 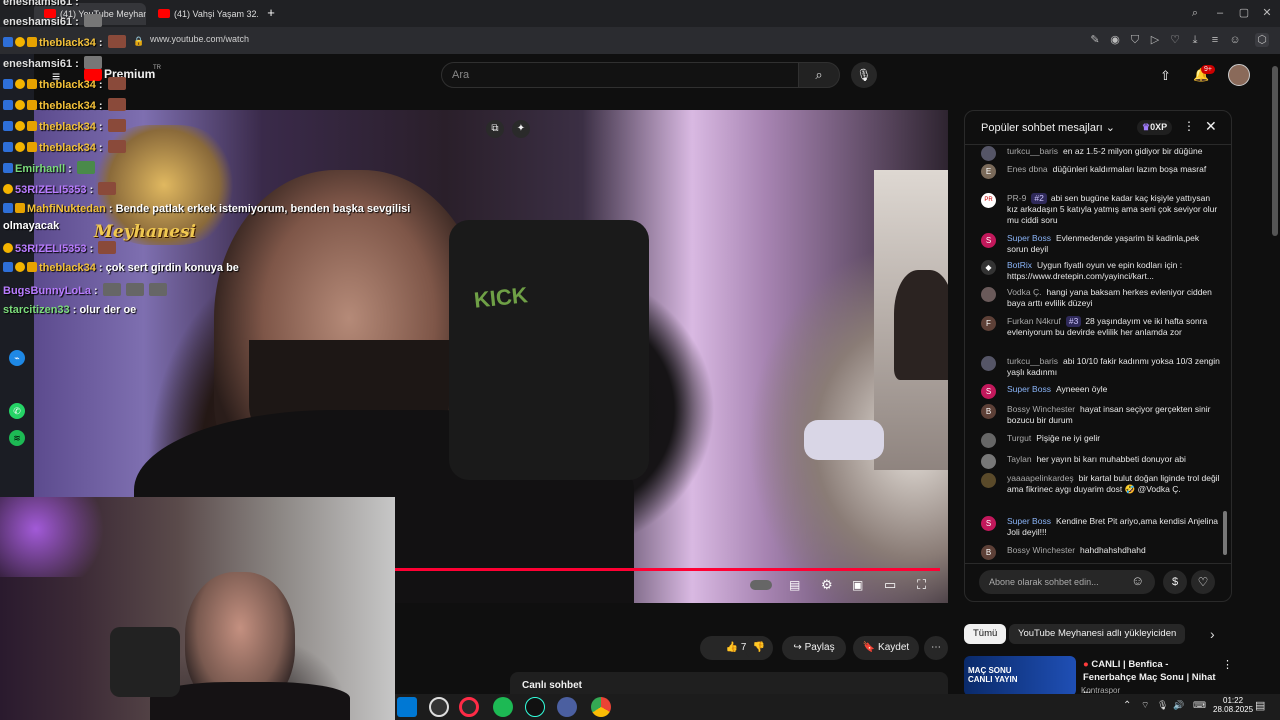 What do you see at coordinates (886, 648) in the screenshot?
I see `save-button: 🔖 Kaydet` at bounding box center [886, 648].